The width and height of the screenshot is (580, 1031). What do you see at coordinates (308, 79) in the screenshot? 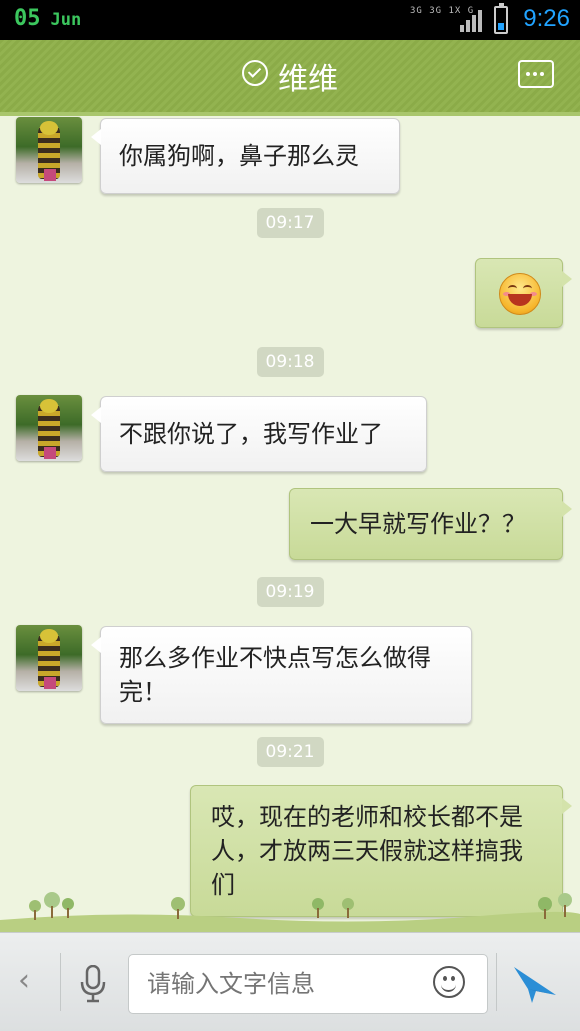
I see `contact-name: 维维` at bounding box center [308, 79].